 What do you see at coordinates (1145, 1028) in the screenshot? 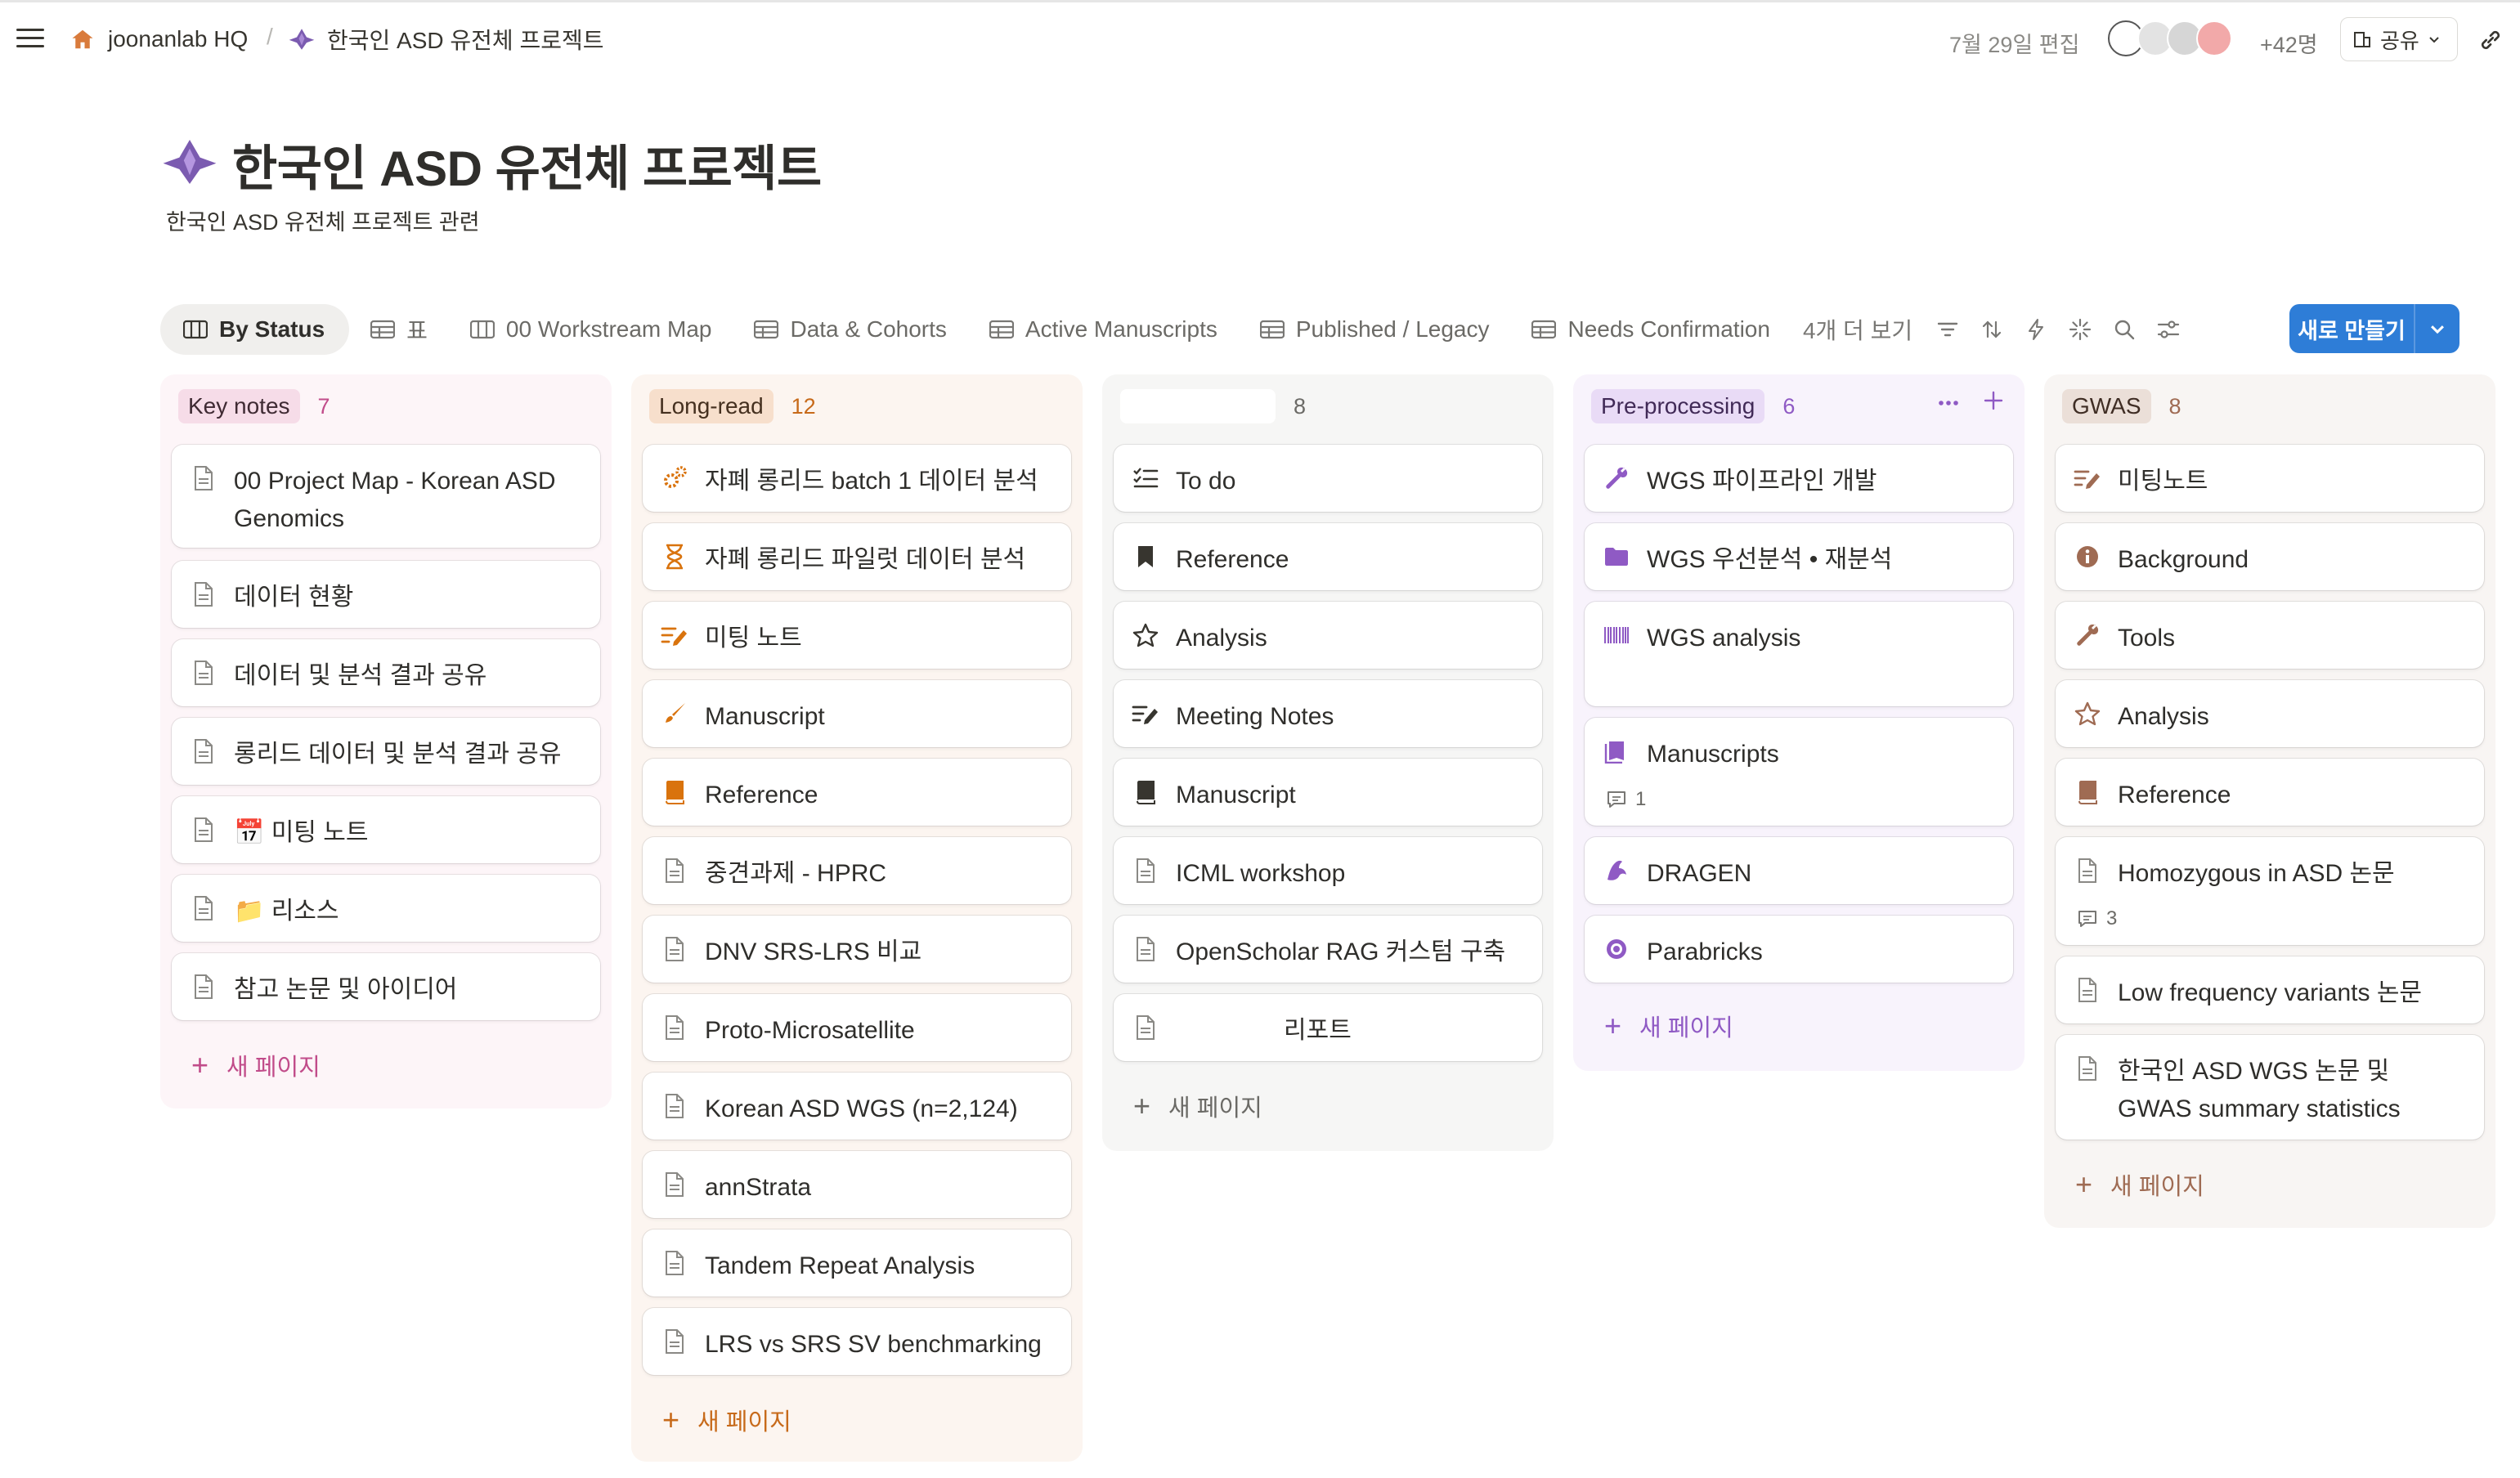
I see `page-icon` at bounding box center [1145, 1028].